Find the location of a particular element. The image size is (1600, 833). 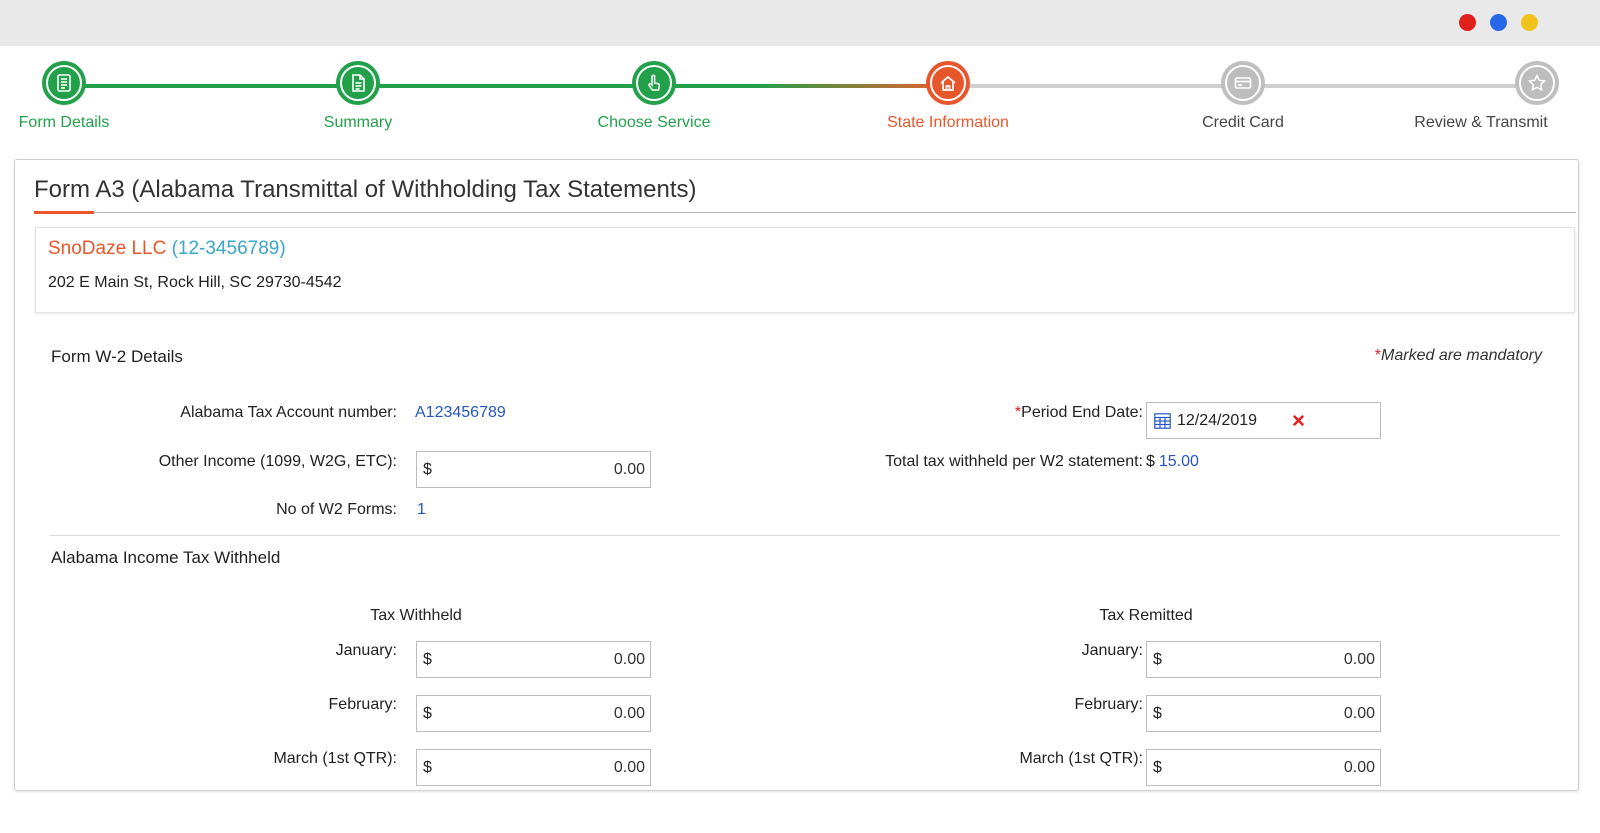

close-icon is located at coordinates (1298, 420).